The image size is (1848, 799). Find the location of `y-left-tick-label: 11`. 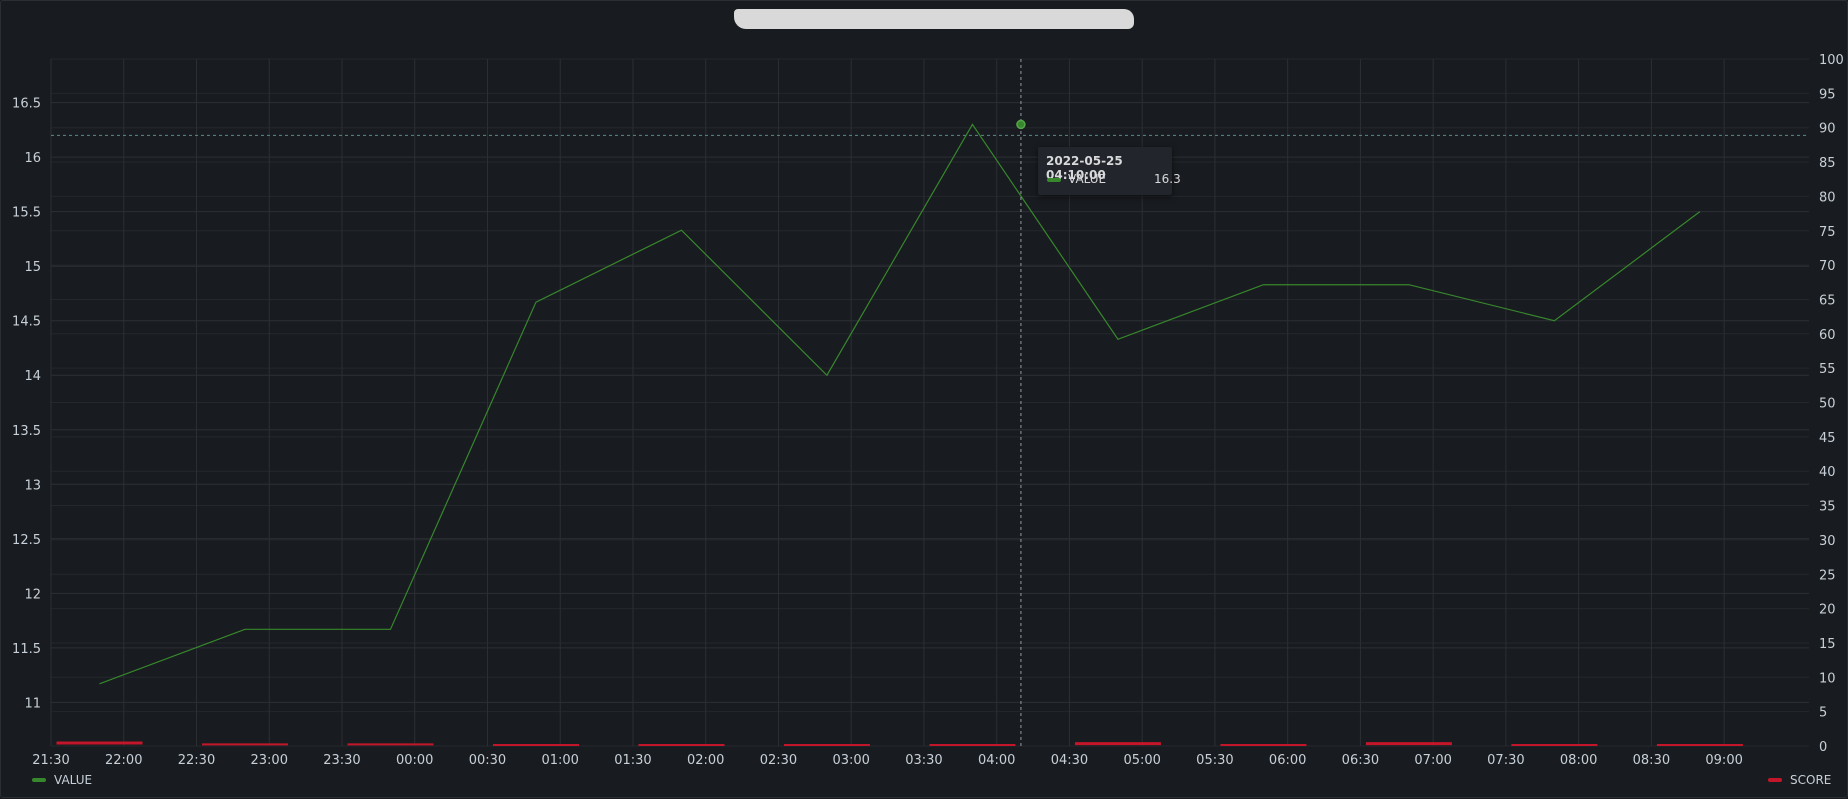

y-left-tick-label: 11 is located at coordinates (32, 703).